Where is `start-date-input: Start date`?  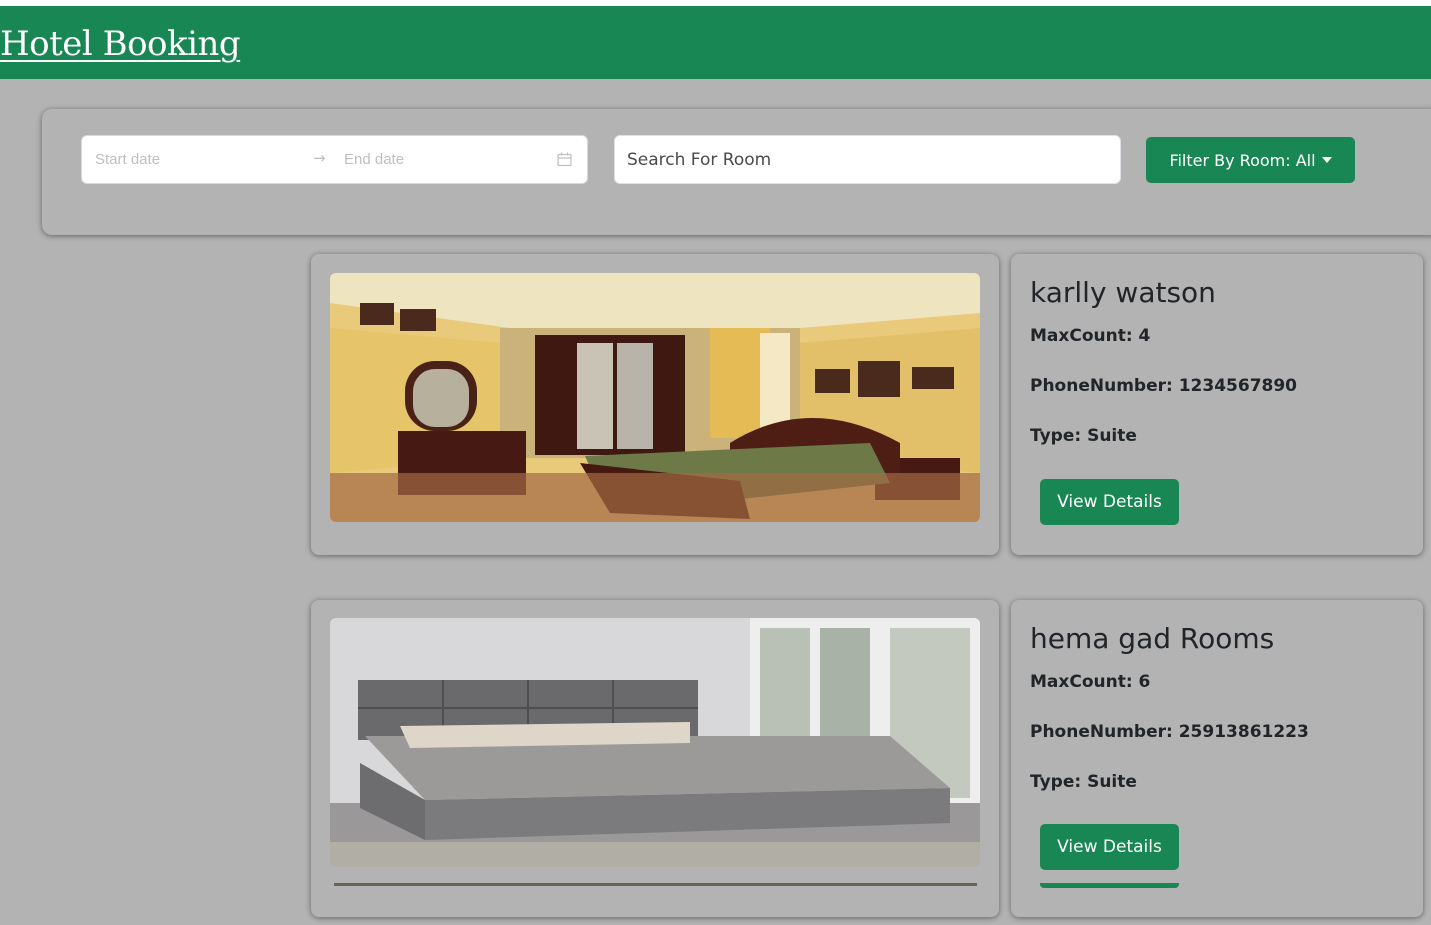 start-date-input: Start date is located at coordinates (127, 159).